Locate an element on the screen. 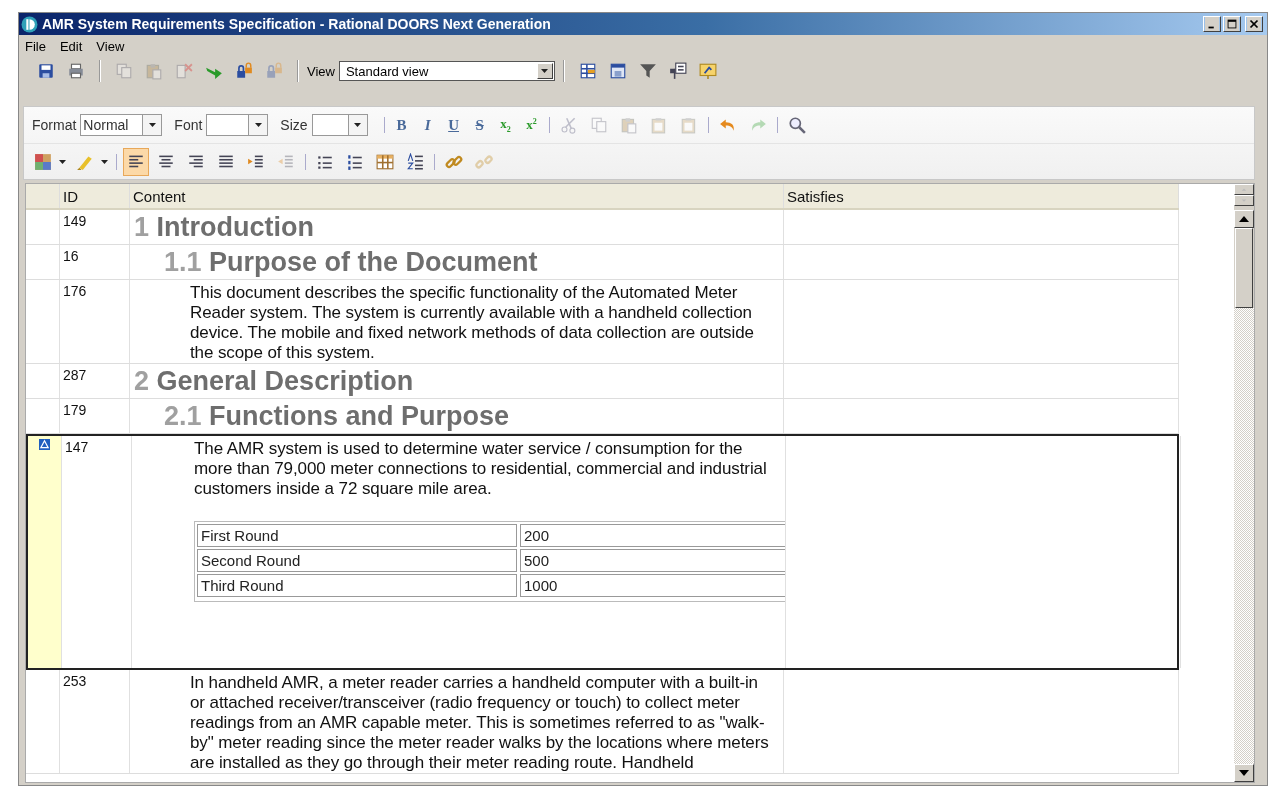  scroll-thumb is located at coordinates (1244, 268).